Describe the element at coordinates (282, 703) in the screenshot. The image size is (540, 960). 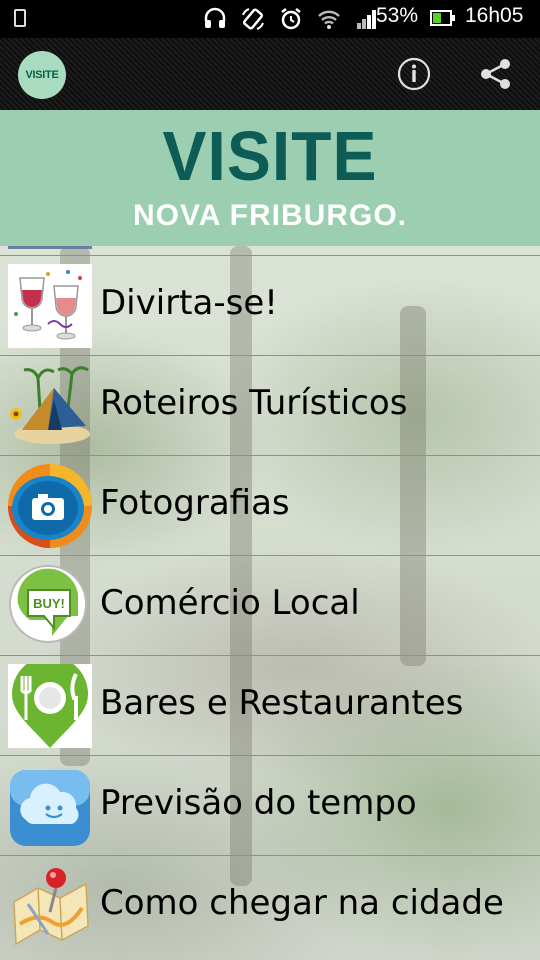
I see `menu-item-label: Bares e Restaurantes` at that location.